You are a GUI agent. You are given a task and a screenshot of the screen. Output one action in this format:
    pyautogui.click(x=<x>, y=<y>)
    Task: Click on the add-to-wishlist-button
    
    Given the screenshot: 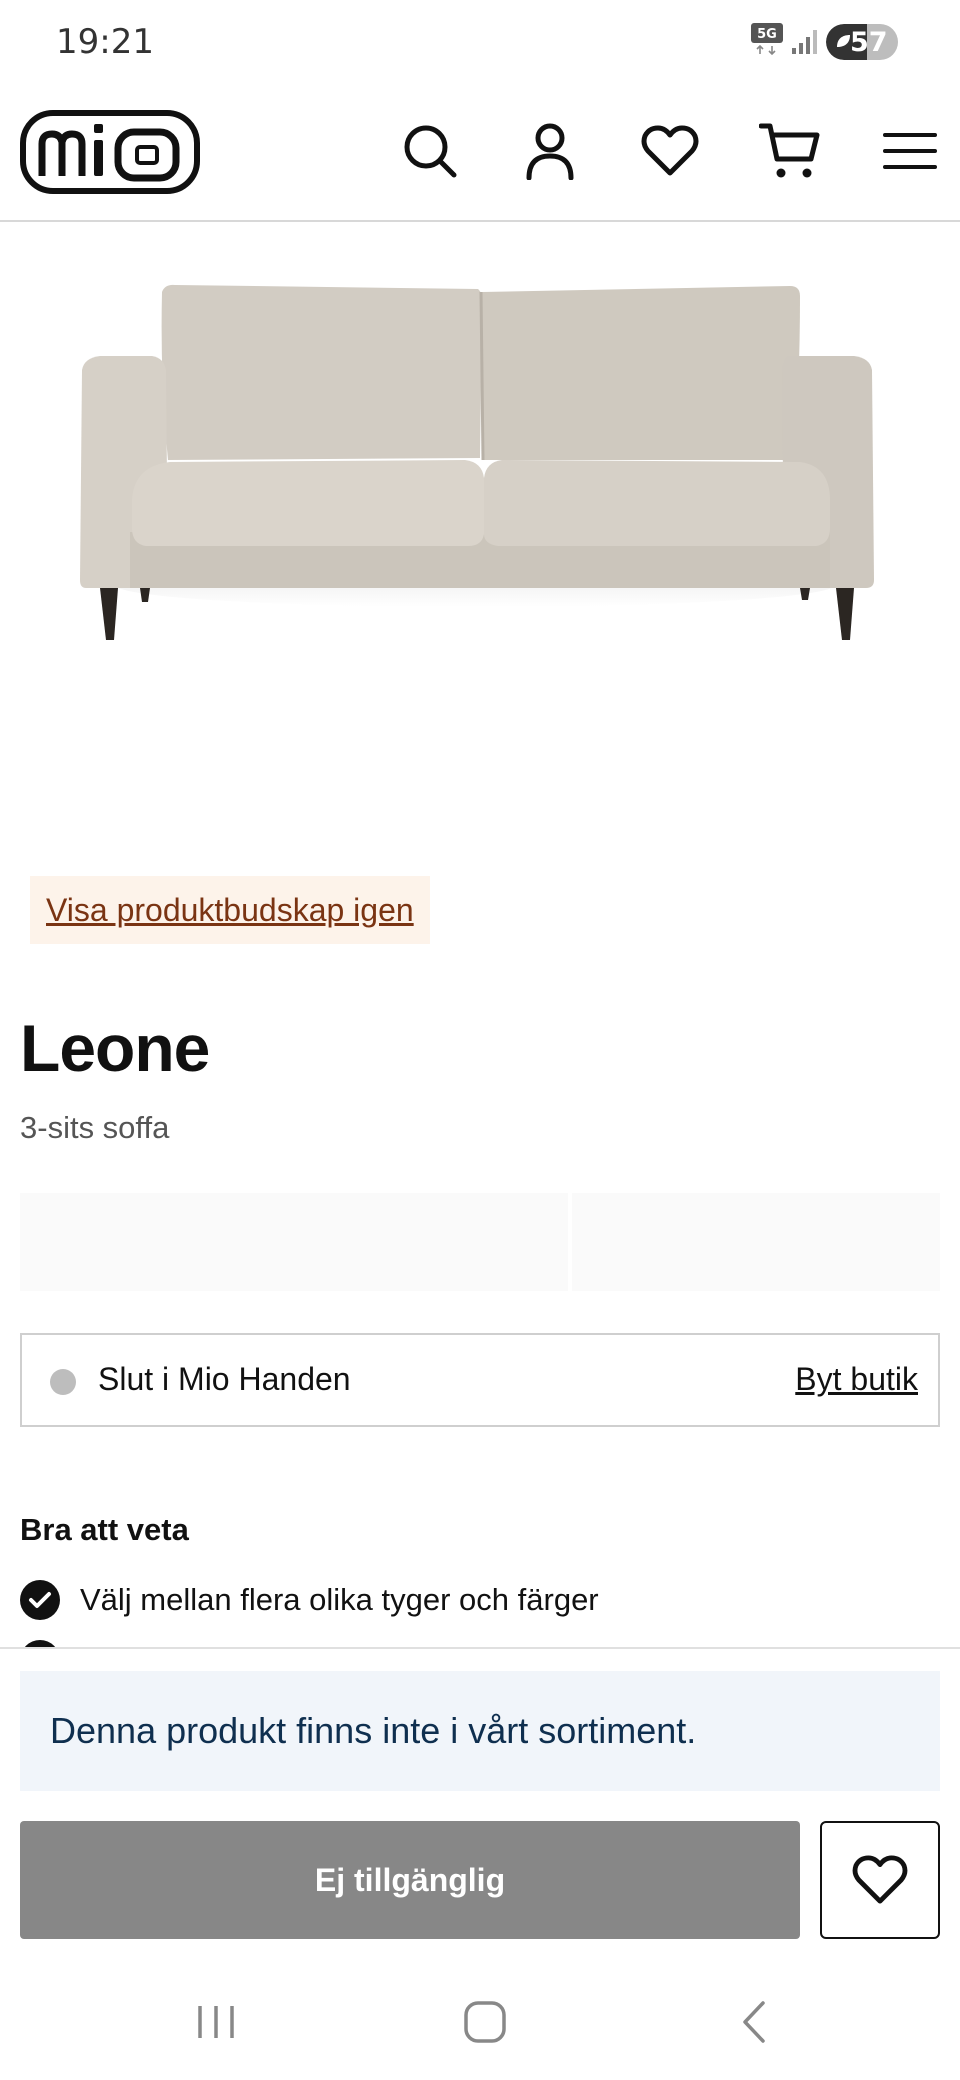 What is the action you would take?
    pyautogui.click(x=880, y=1880)
    